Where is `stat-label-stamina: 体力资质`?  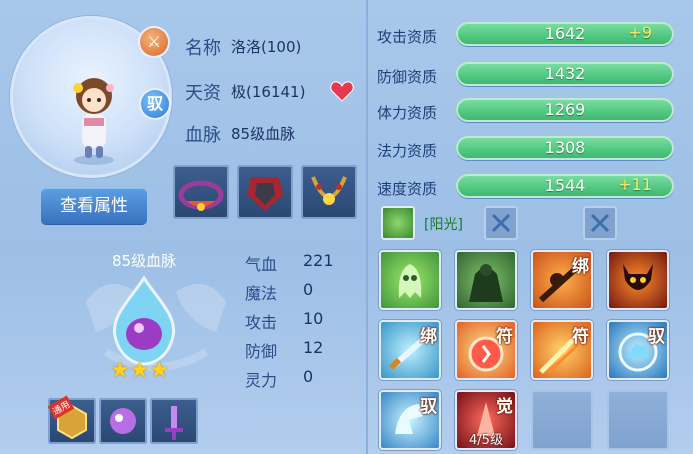 stat-label-stamina: 体力资质 is located at coordinates (407, 113).